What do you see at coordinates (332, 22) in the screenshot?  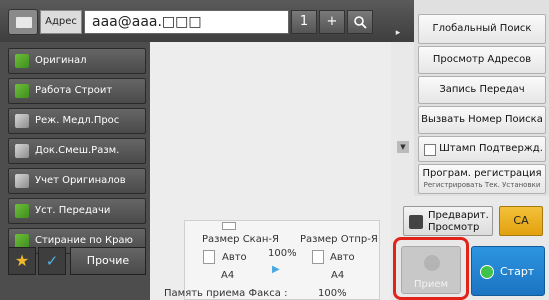 I see `add-destination-button: +` at bounding box center [332, 22].